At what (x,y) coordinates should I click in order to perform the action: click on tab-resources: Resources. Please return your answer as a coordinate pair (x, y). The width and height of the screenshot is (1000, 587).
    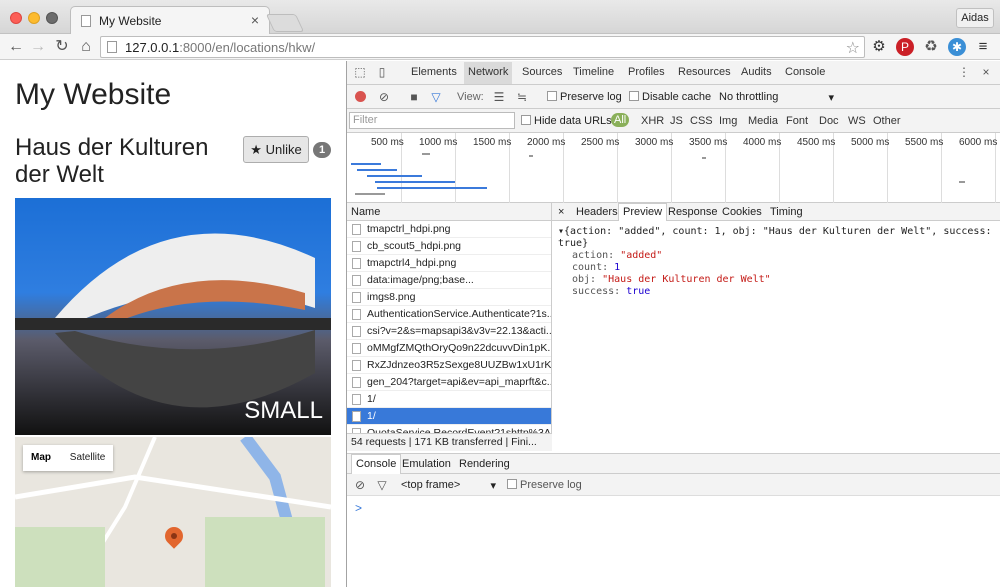
    Looking at the image, I should click on (704, 72).